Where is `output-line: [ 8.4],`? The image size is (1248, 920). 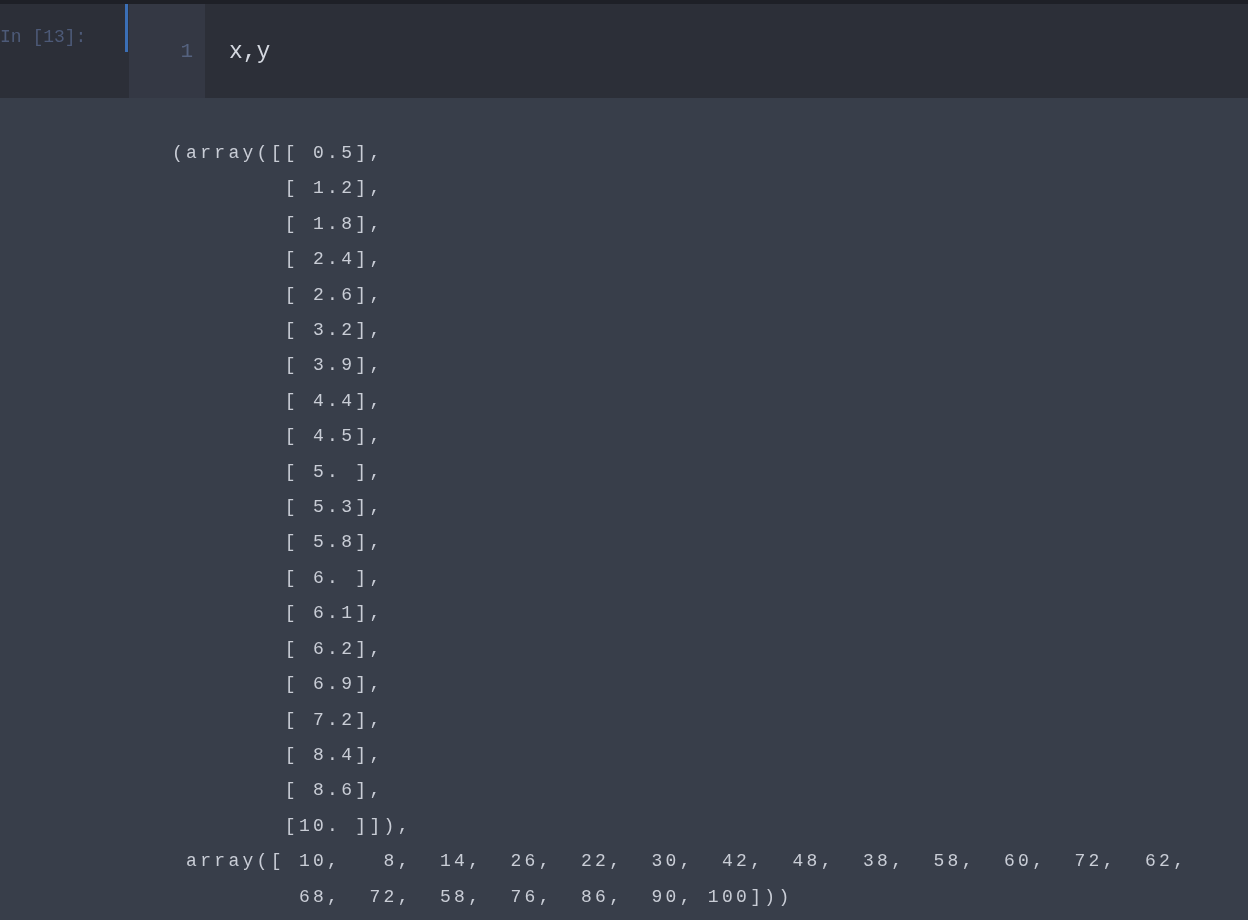
output-line: [ 8.4], is located at coordinates (333, 755).